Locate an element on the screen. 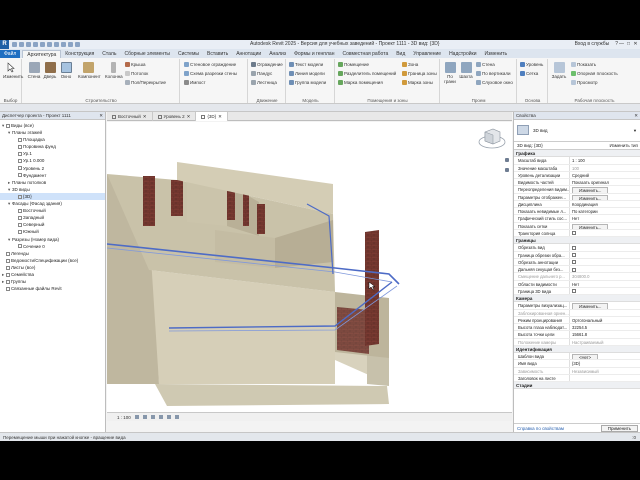 The height and width of the screenshot is (480, 640). ribbon-tab-2: Конструкция is located at coordinates (79, 54).